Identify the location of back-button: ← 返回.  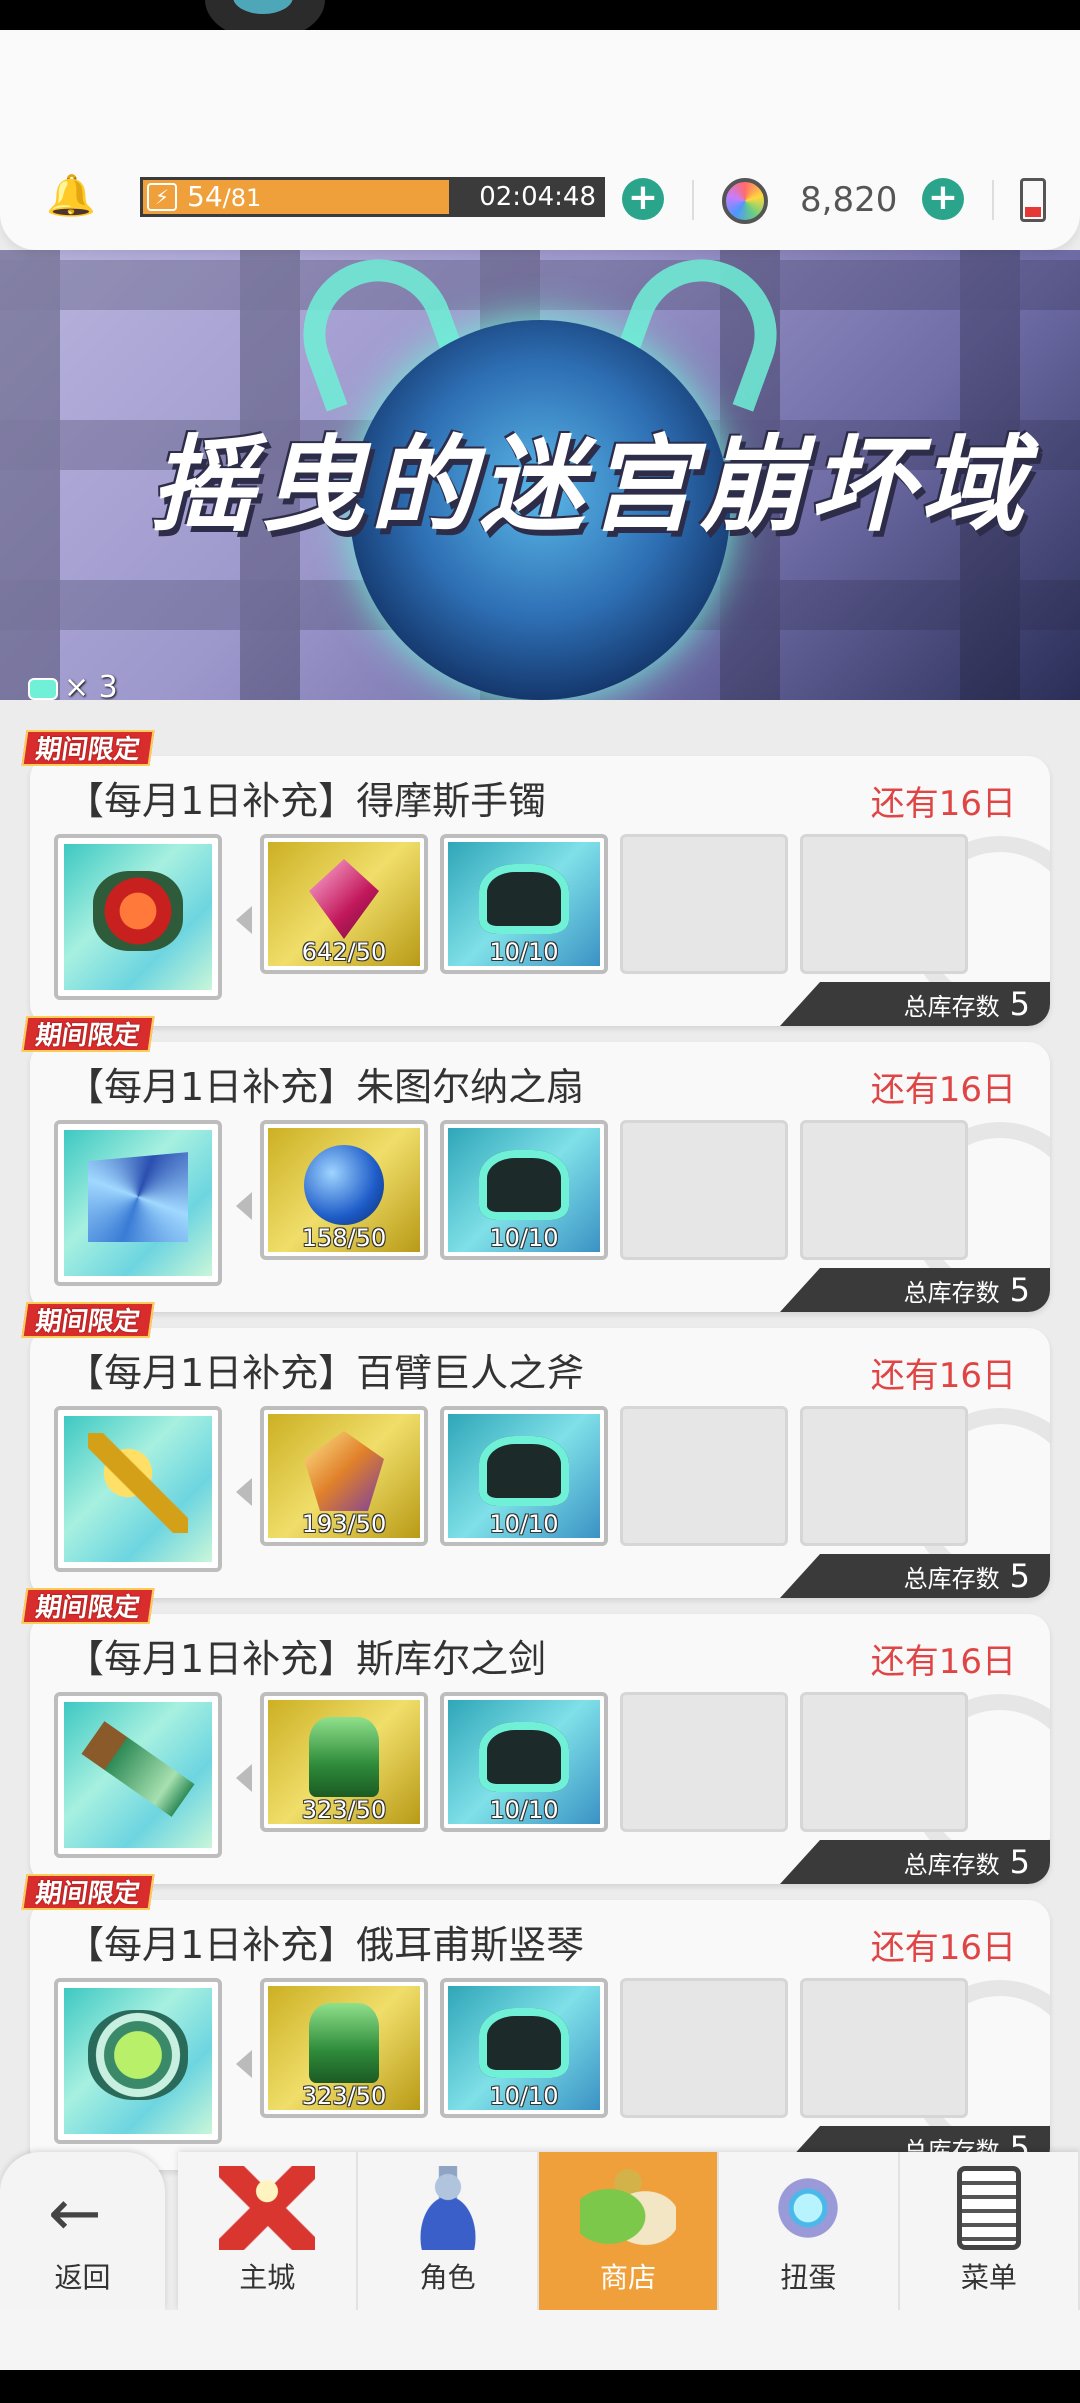
(82, 2231).